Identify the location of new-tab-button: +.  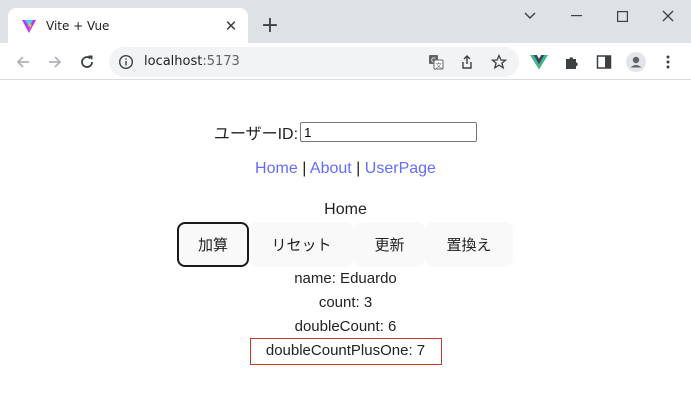
(270, 25).